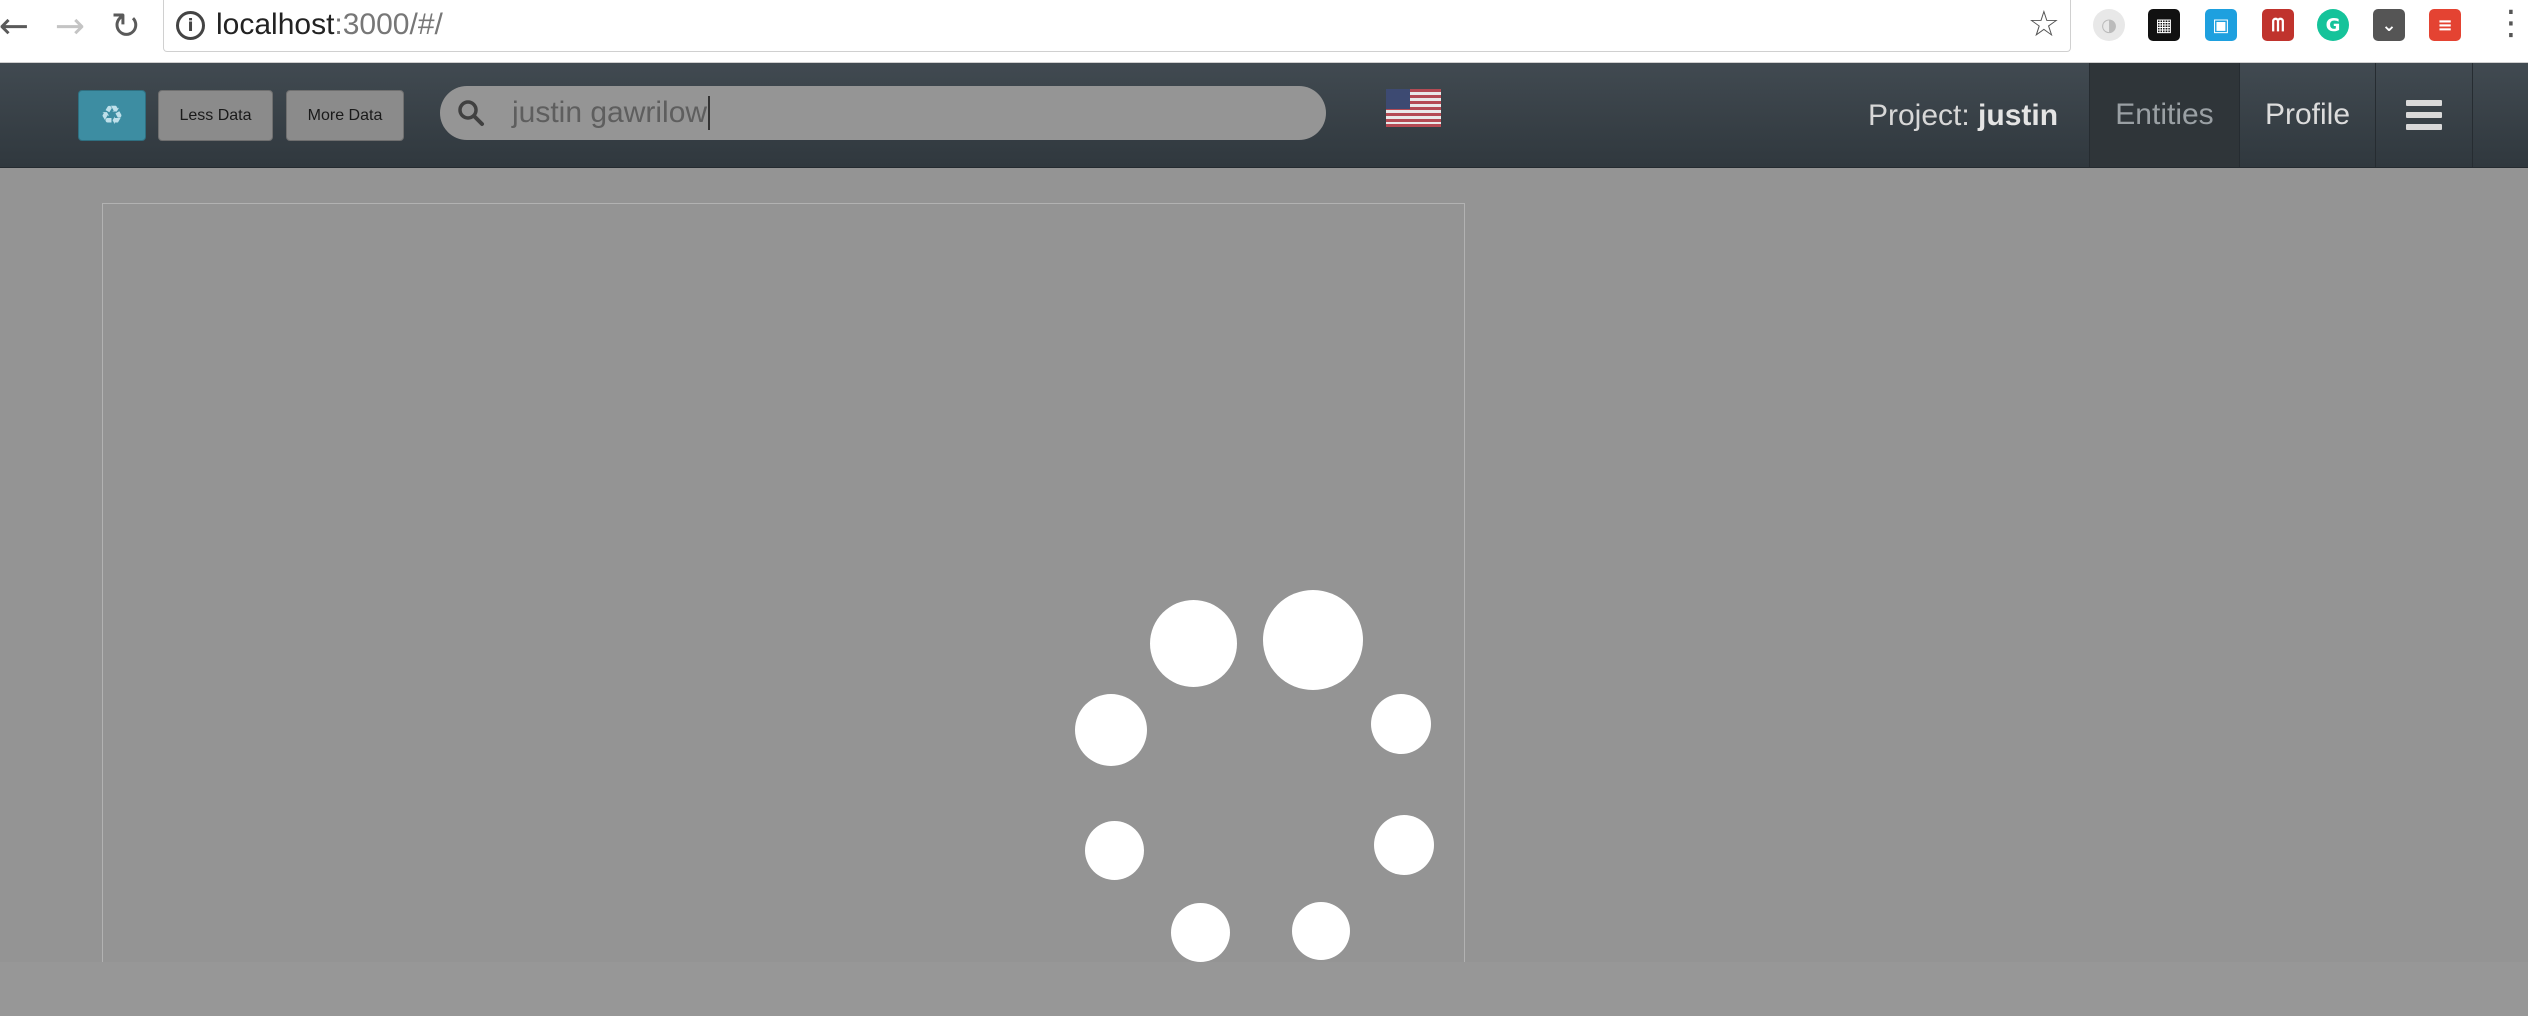 The image size is (2528, 1016). What do you see at coordinates (2044, 24) in the screenshot?
I see `bookmark-star-icon: ☆` at bounding box center [2044, 24].